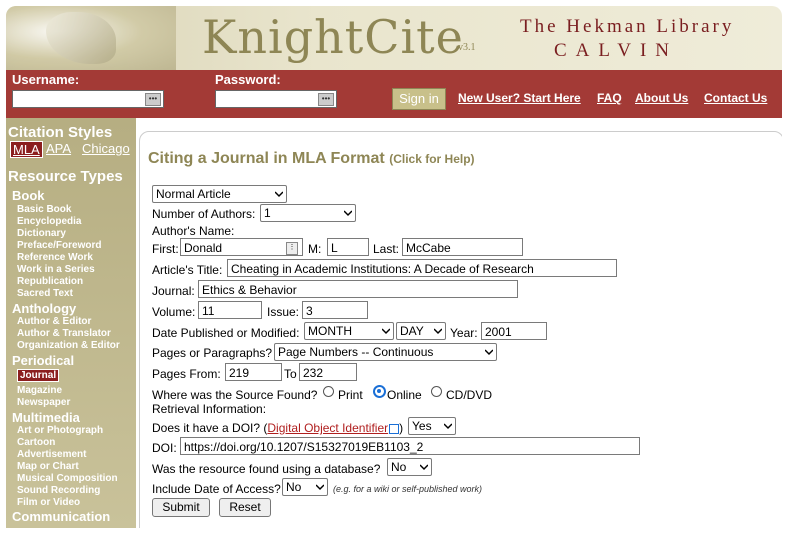 The image size is (800, 533). I want to click on source-print-label: Print, so click(350, 395).